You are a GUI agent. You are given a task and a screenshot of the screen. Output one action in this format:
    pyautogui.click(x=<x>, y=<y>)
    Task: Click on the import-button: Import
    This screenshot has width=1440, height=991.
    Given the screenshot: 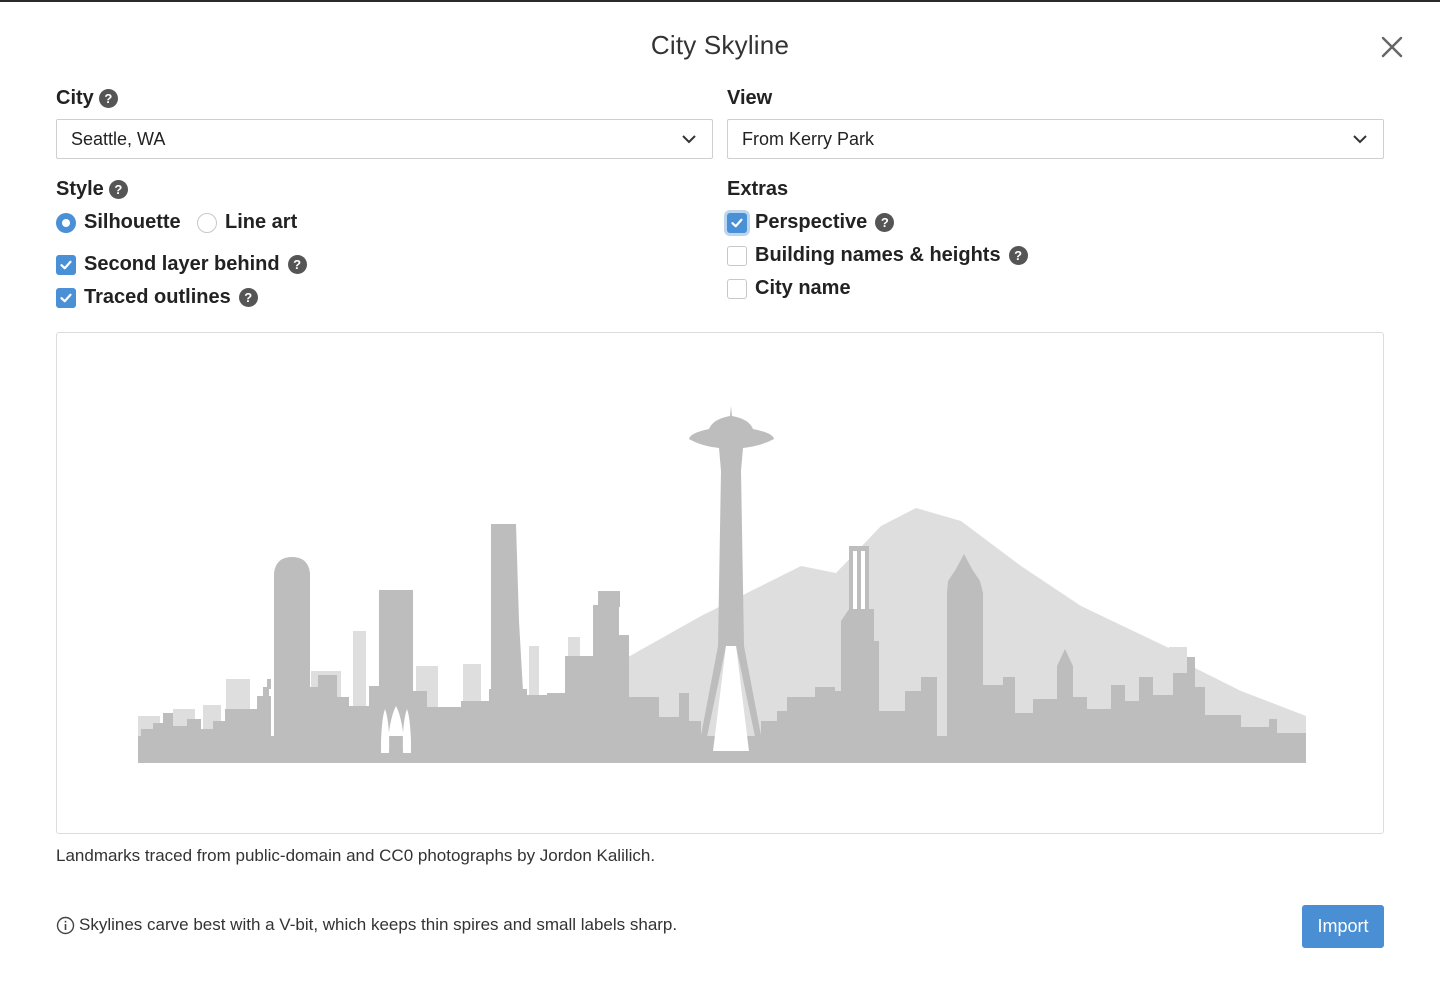 What is the action you would take?
    pyautogui.click(x=1343, y=926)
    